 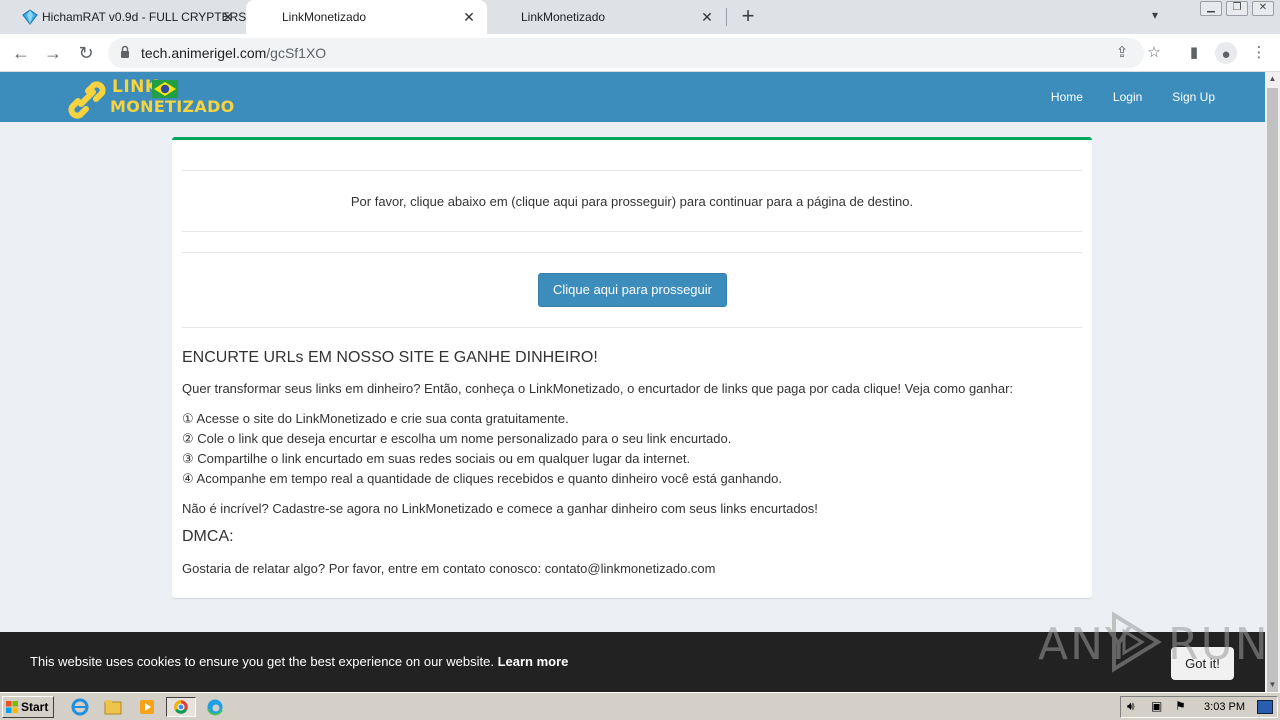 I want to click on chrome-taskbar-icon, so click(x=181, y=707).